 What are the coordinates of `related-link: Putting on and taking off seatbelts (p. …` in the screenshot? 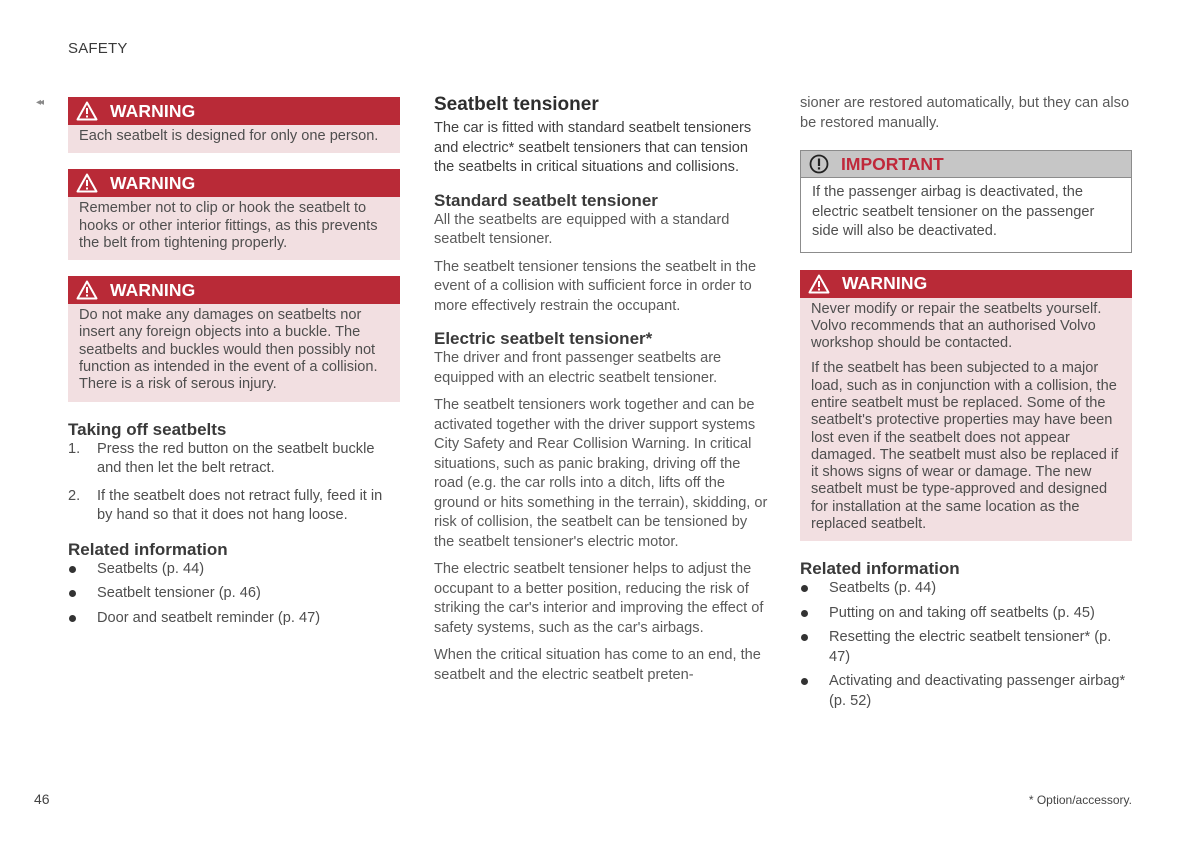 It's located at (966, 614).